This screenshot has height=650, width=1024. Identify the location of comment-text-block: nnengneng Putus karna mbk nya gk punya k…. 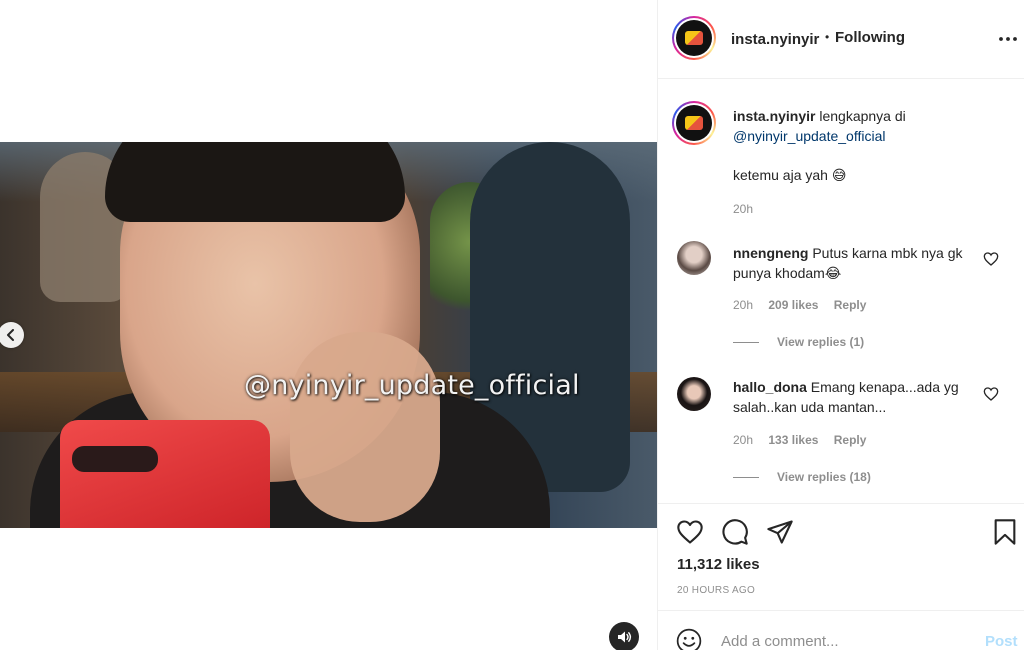
(853, 263).